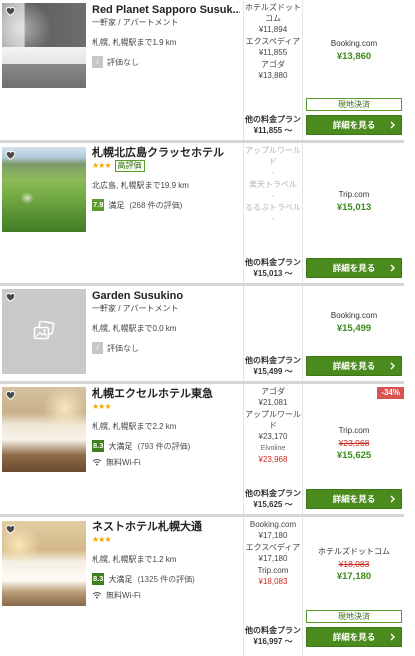 The image size is (415, 656). Describe the element at coordinates (273, 636) in the screenshot. I see `other-plans-link: 他の料金プラン ¥16,997 ～` at that location.